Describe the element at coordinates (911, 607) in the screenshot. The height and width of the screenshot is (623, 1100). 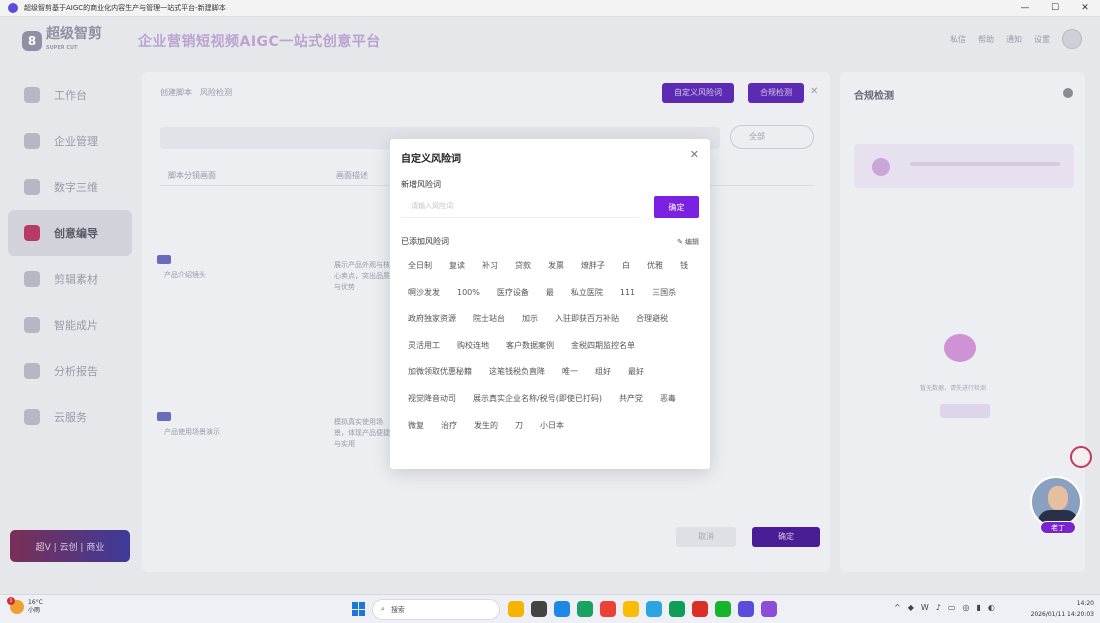
I see `tray-app-icon: ◆` at that location.